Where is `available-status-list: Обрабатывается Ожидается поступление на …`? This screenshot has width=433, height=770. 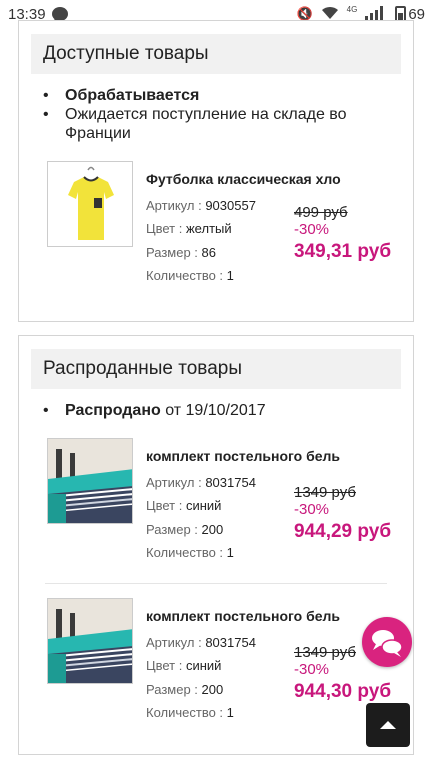
available-status-list: Обрабатывается Ожидается поступление на … is located at coordinates (216, 108).